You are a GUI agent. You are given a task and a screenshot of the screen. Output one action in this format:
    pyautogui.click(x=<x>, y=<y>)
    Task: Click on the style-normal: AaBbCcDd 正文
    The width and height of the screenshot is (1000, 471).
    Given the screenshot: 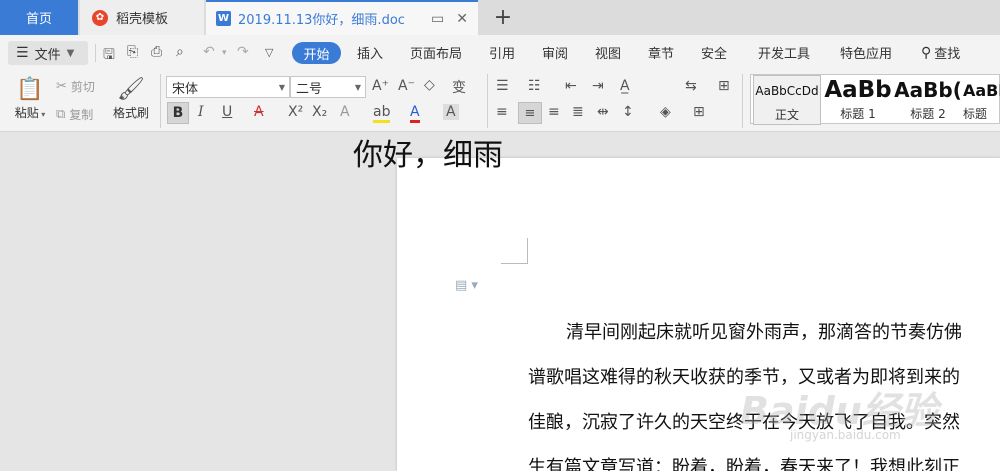 What is the action you would take?
    pyautogui.click(x=787, y=100)
    